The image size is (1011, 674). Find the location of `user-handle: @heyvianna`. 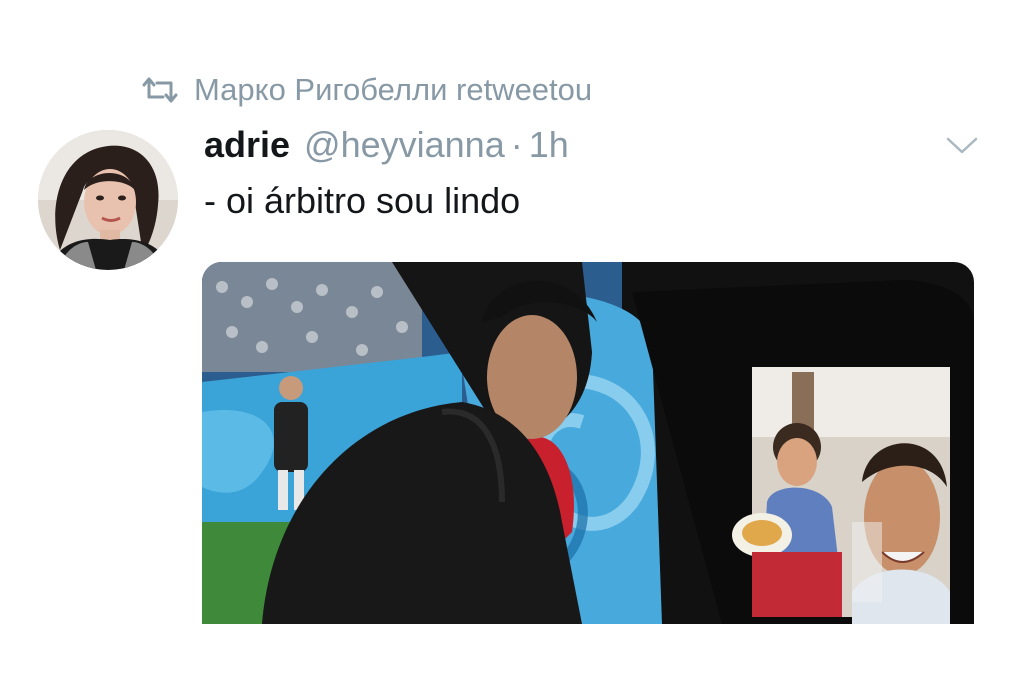

user-handle: @heyvianna is located at coordinates (404, 145).